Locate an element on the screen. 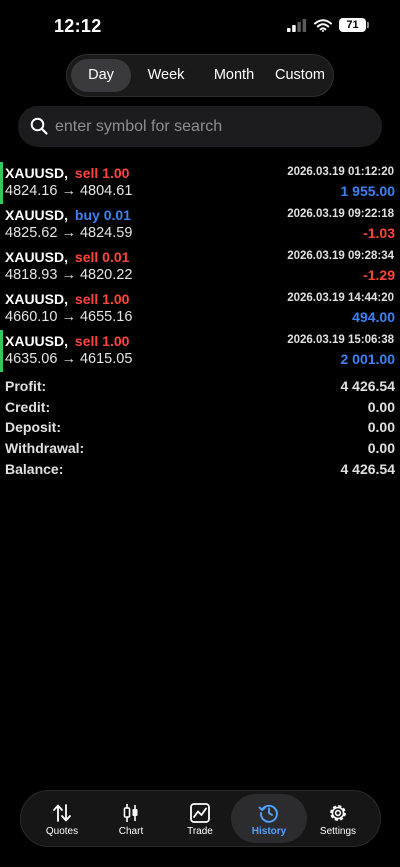 The width and height of the screenshot is (400, 867). trade-time: 2026.03.19 01:12:20 is located at coordinates (340, 172).